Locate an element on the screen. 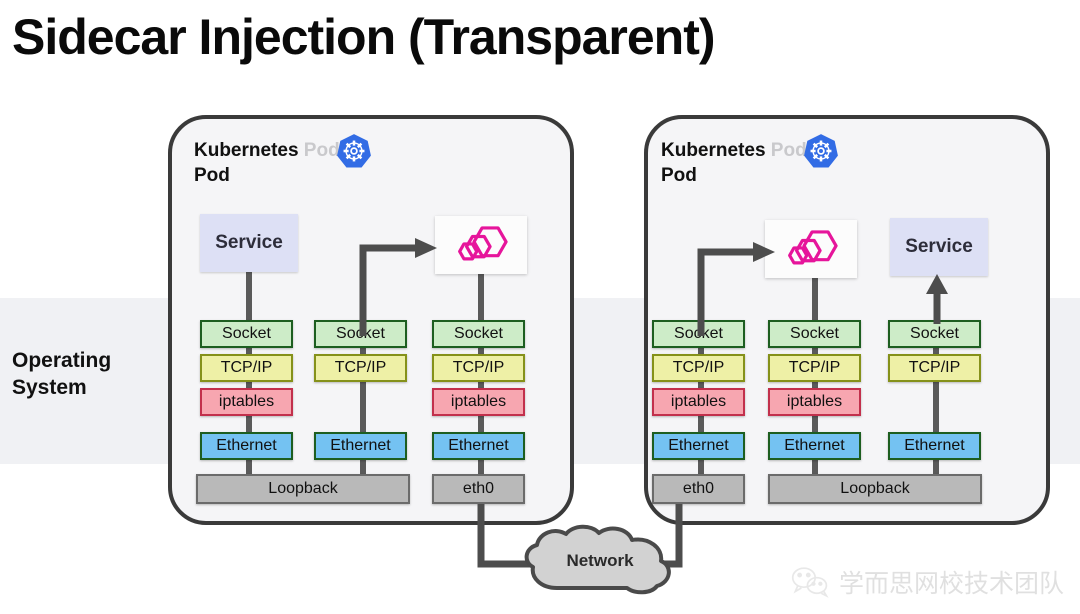 This screenshot has width=1080, height=614. os-label-line2: System is located at coordinates (49, 387).